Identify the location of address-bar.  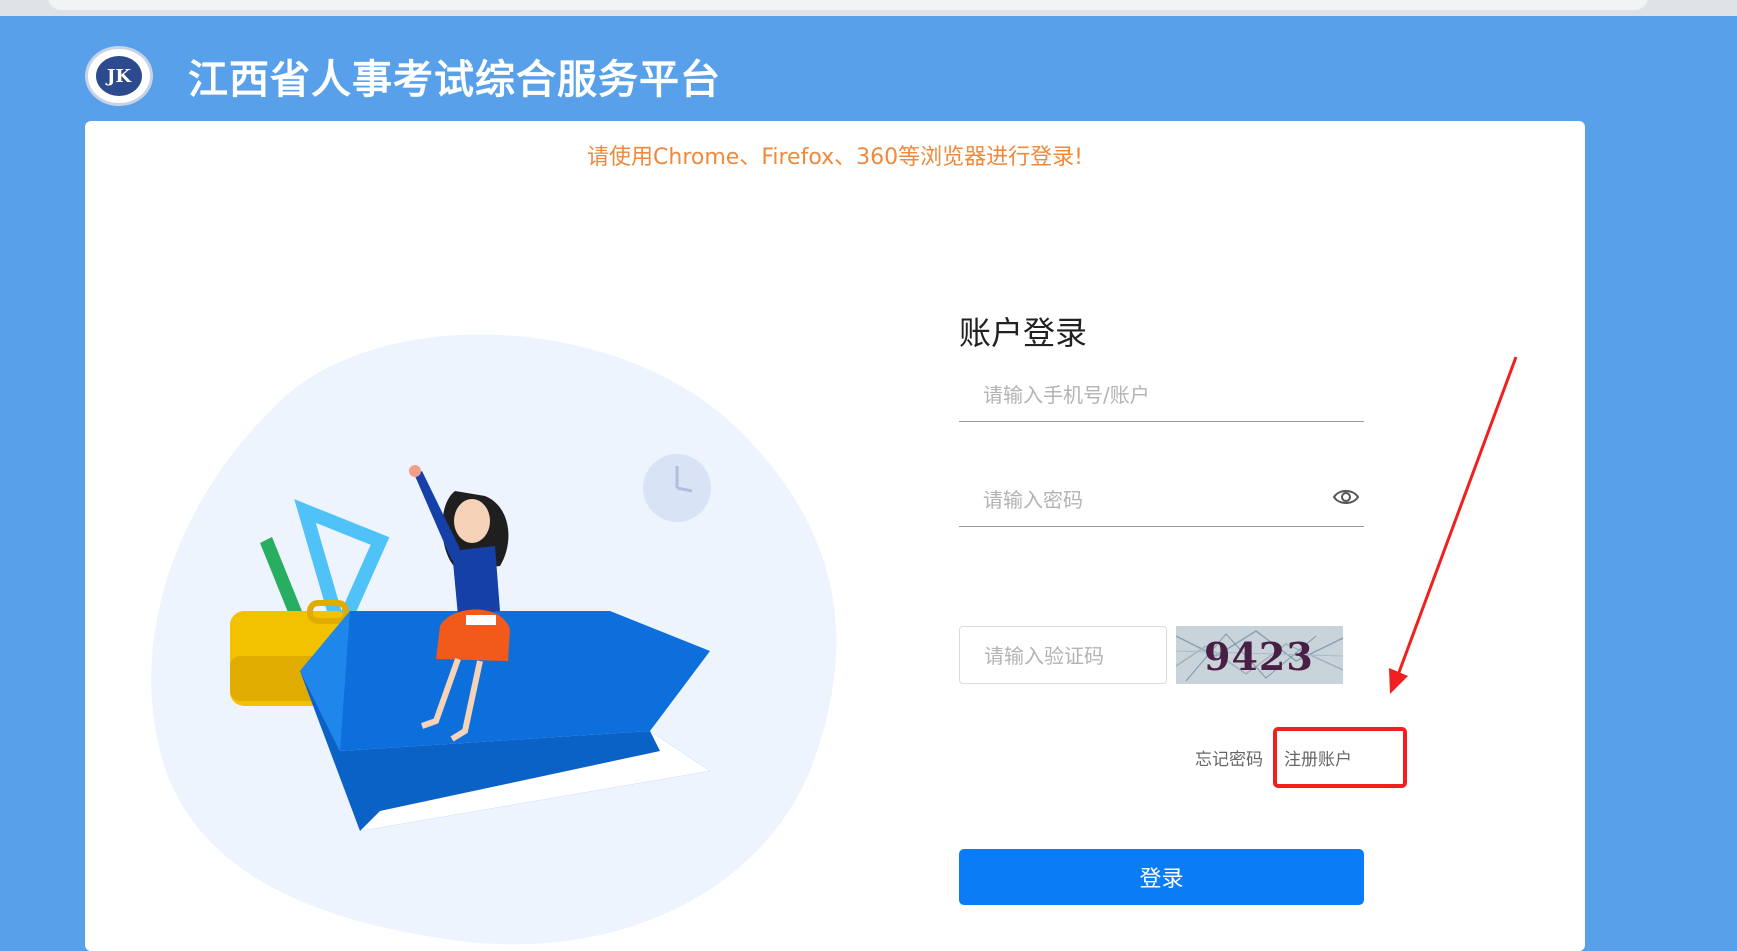
(848, 5).